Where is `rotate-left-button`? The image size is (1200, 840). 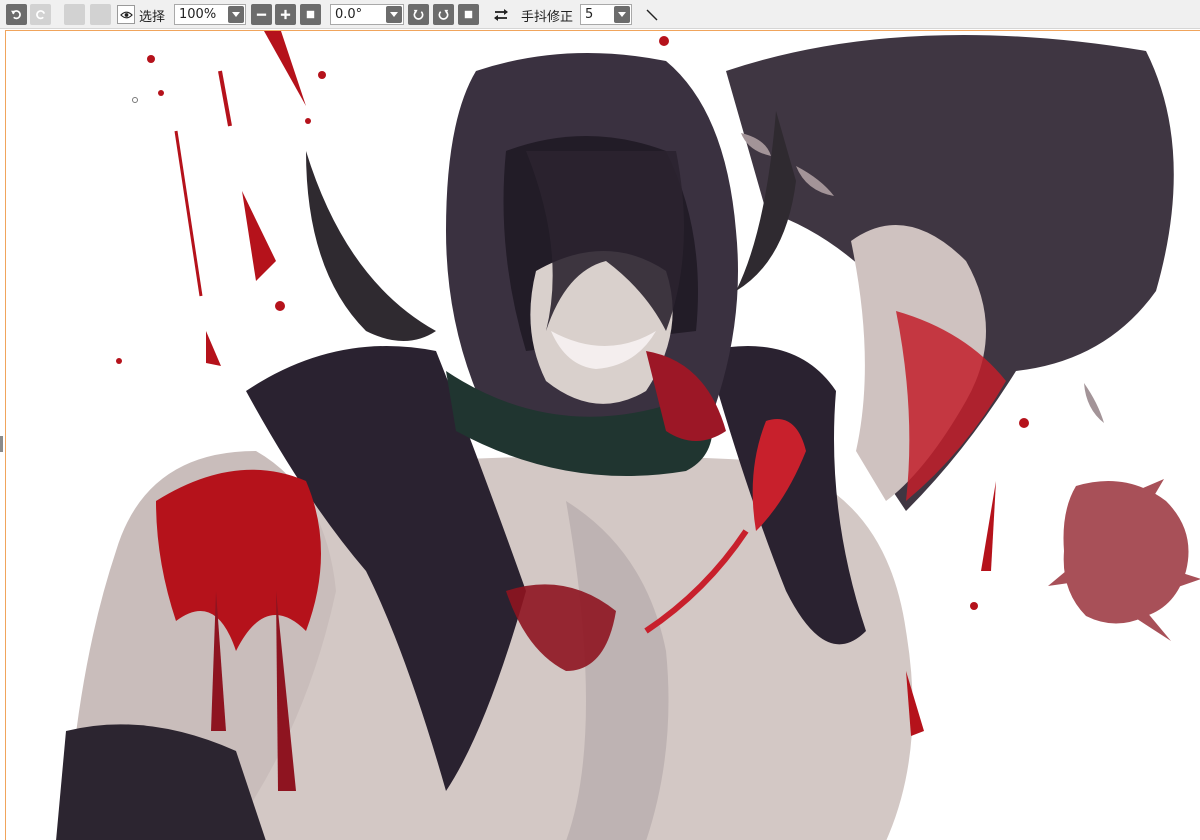
rotate-left-button is located at coordinates (418, 14).